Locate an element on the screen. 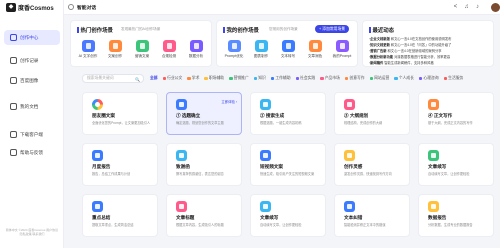  sidebar-item-download-client: 下载客户端 is located at coordinates (32, 134).